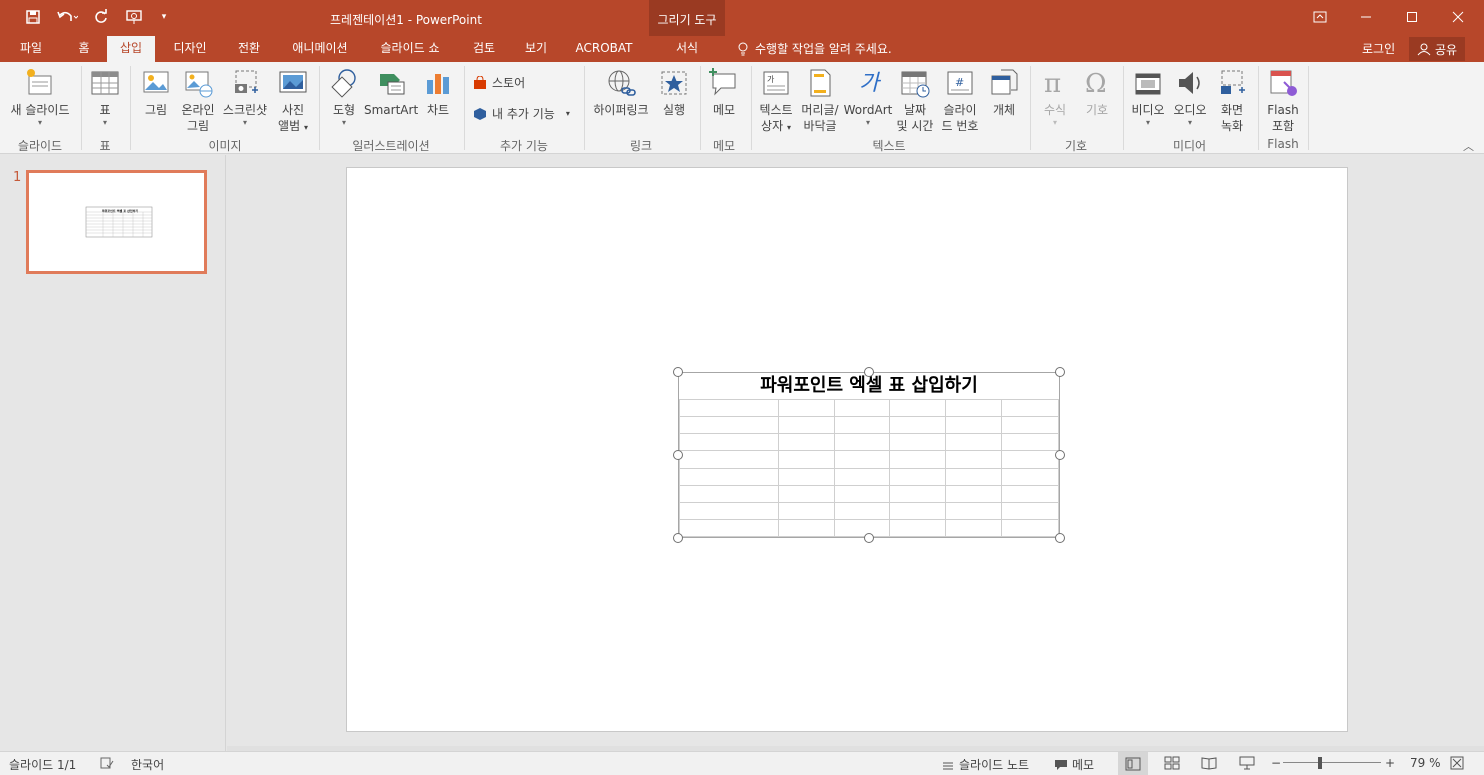 This screenshot has height=775, width=1484. I want to click on symbol-button: Ω 기호, so click(1097, 92).